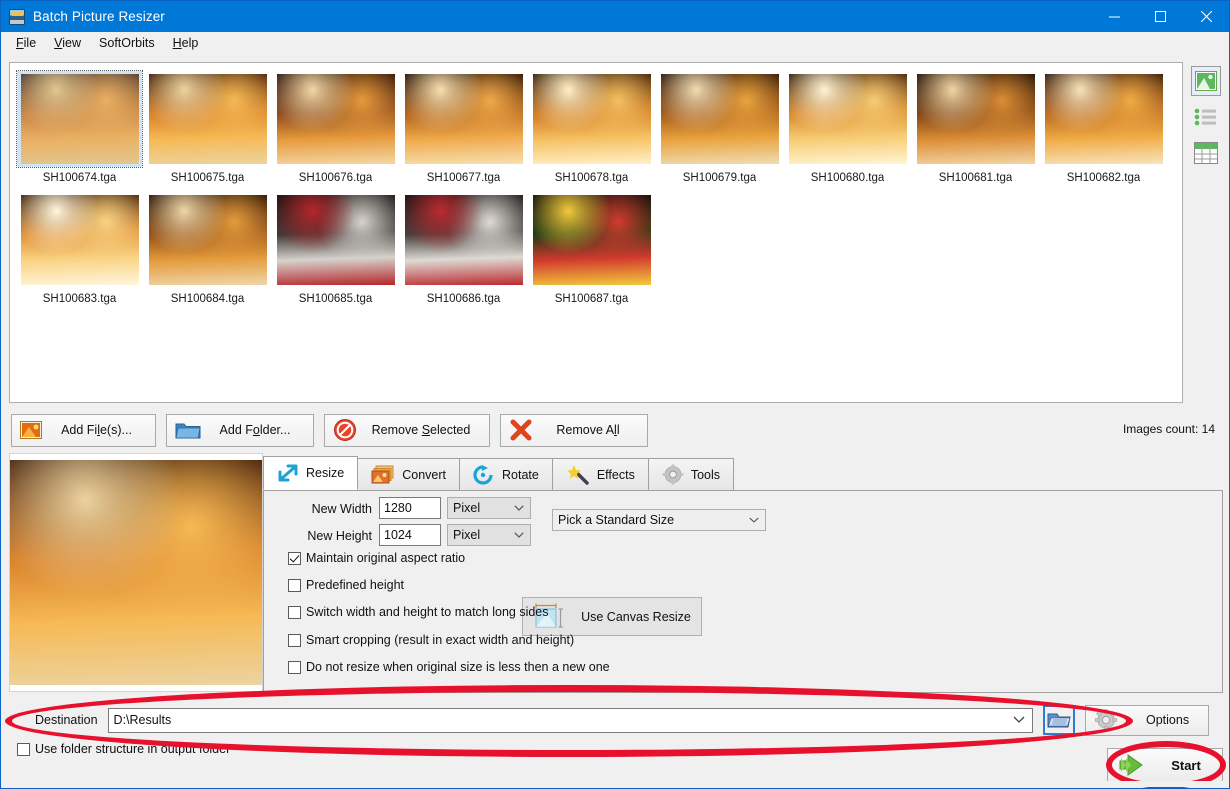 The image size is (1230, 789). Describe the element at coordinates (294, 612) in the screenshot. I see `checkbox-box-switch-width-height` at that location.